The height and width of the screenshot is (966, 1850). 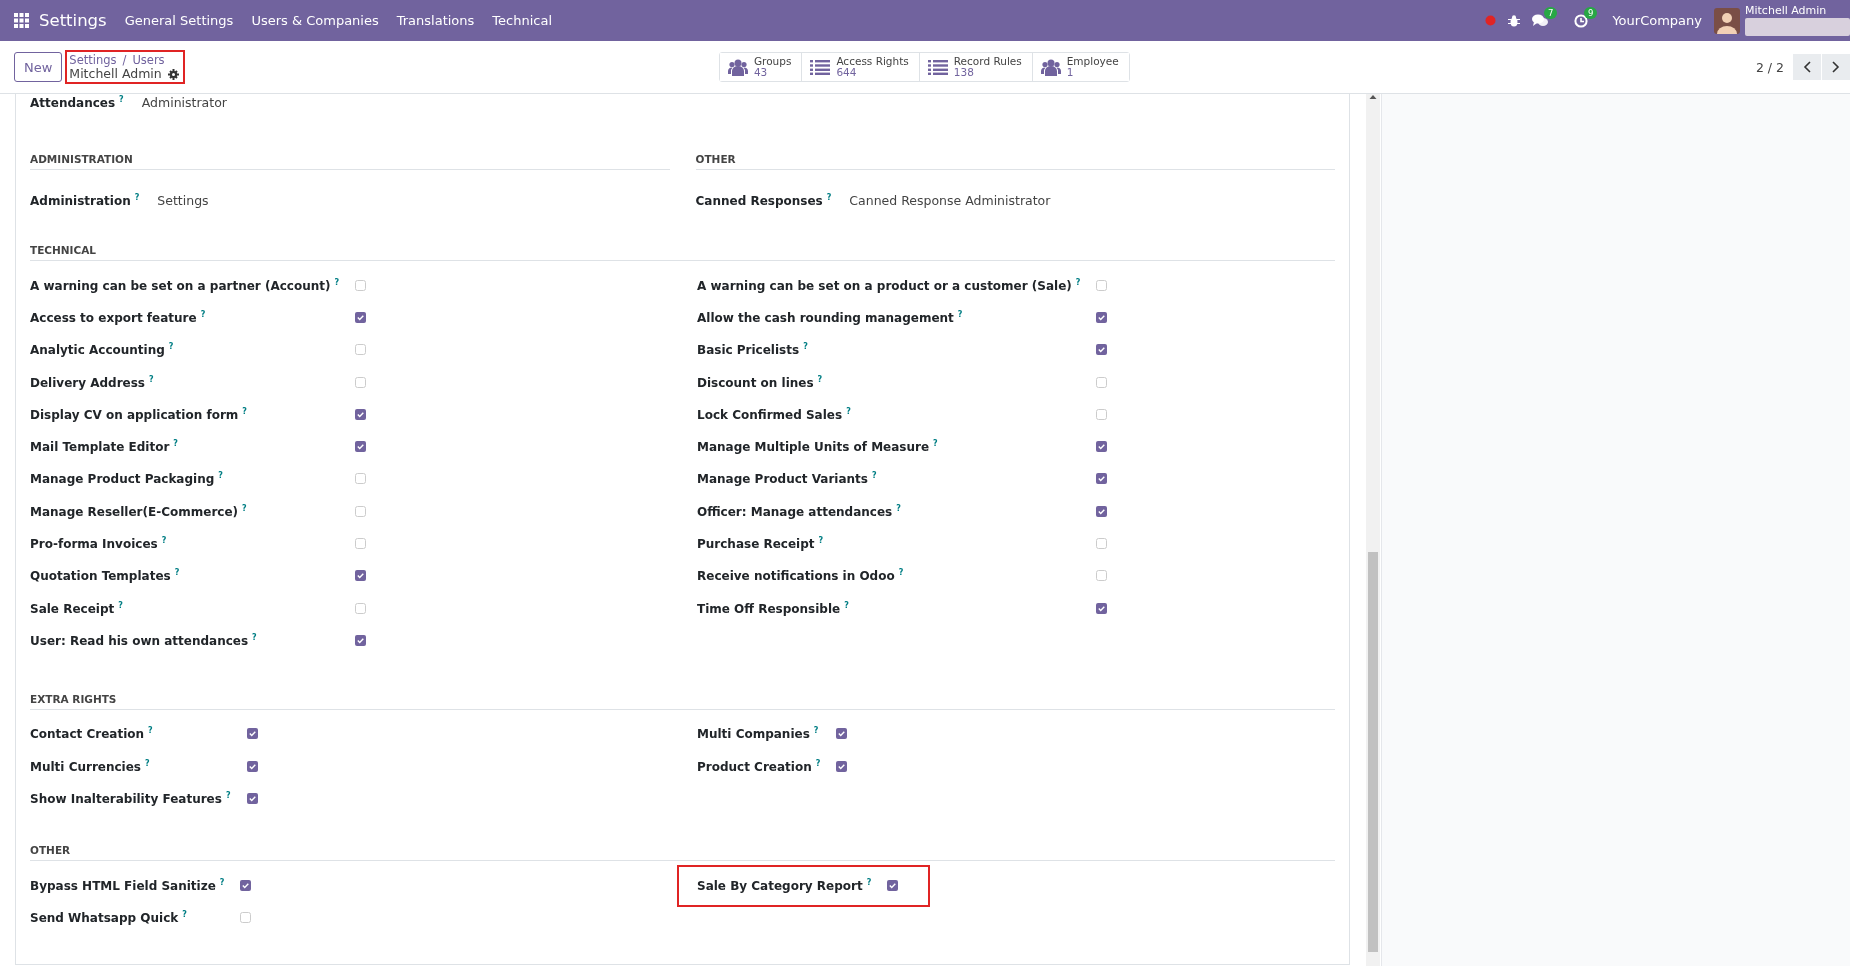 I want to click on scrollbar-thumb, so click(x=1373, y=752).